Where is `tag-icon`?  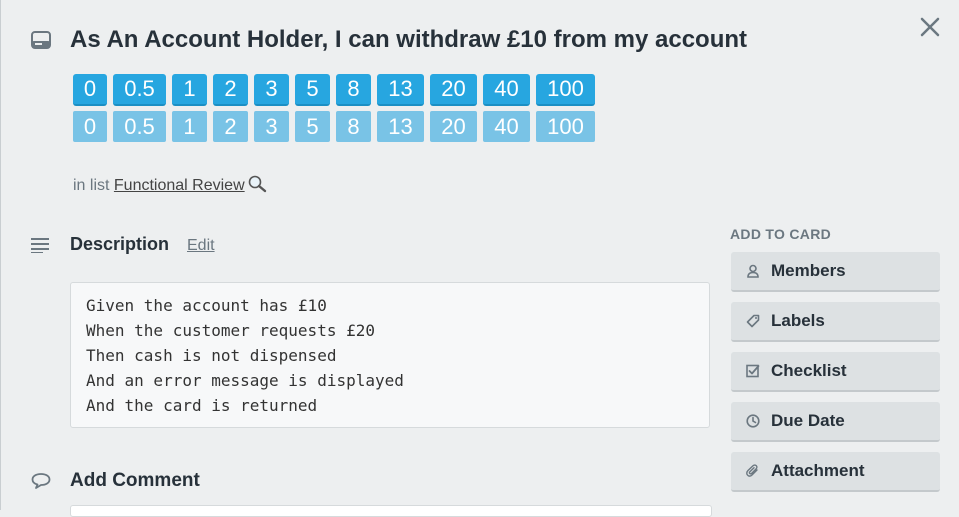
tag-icon is located at coordinates (753, 321).